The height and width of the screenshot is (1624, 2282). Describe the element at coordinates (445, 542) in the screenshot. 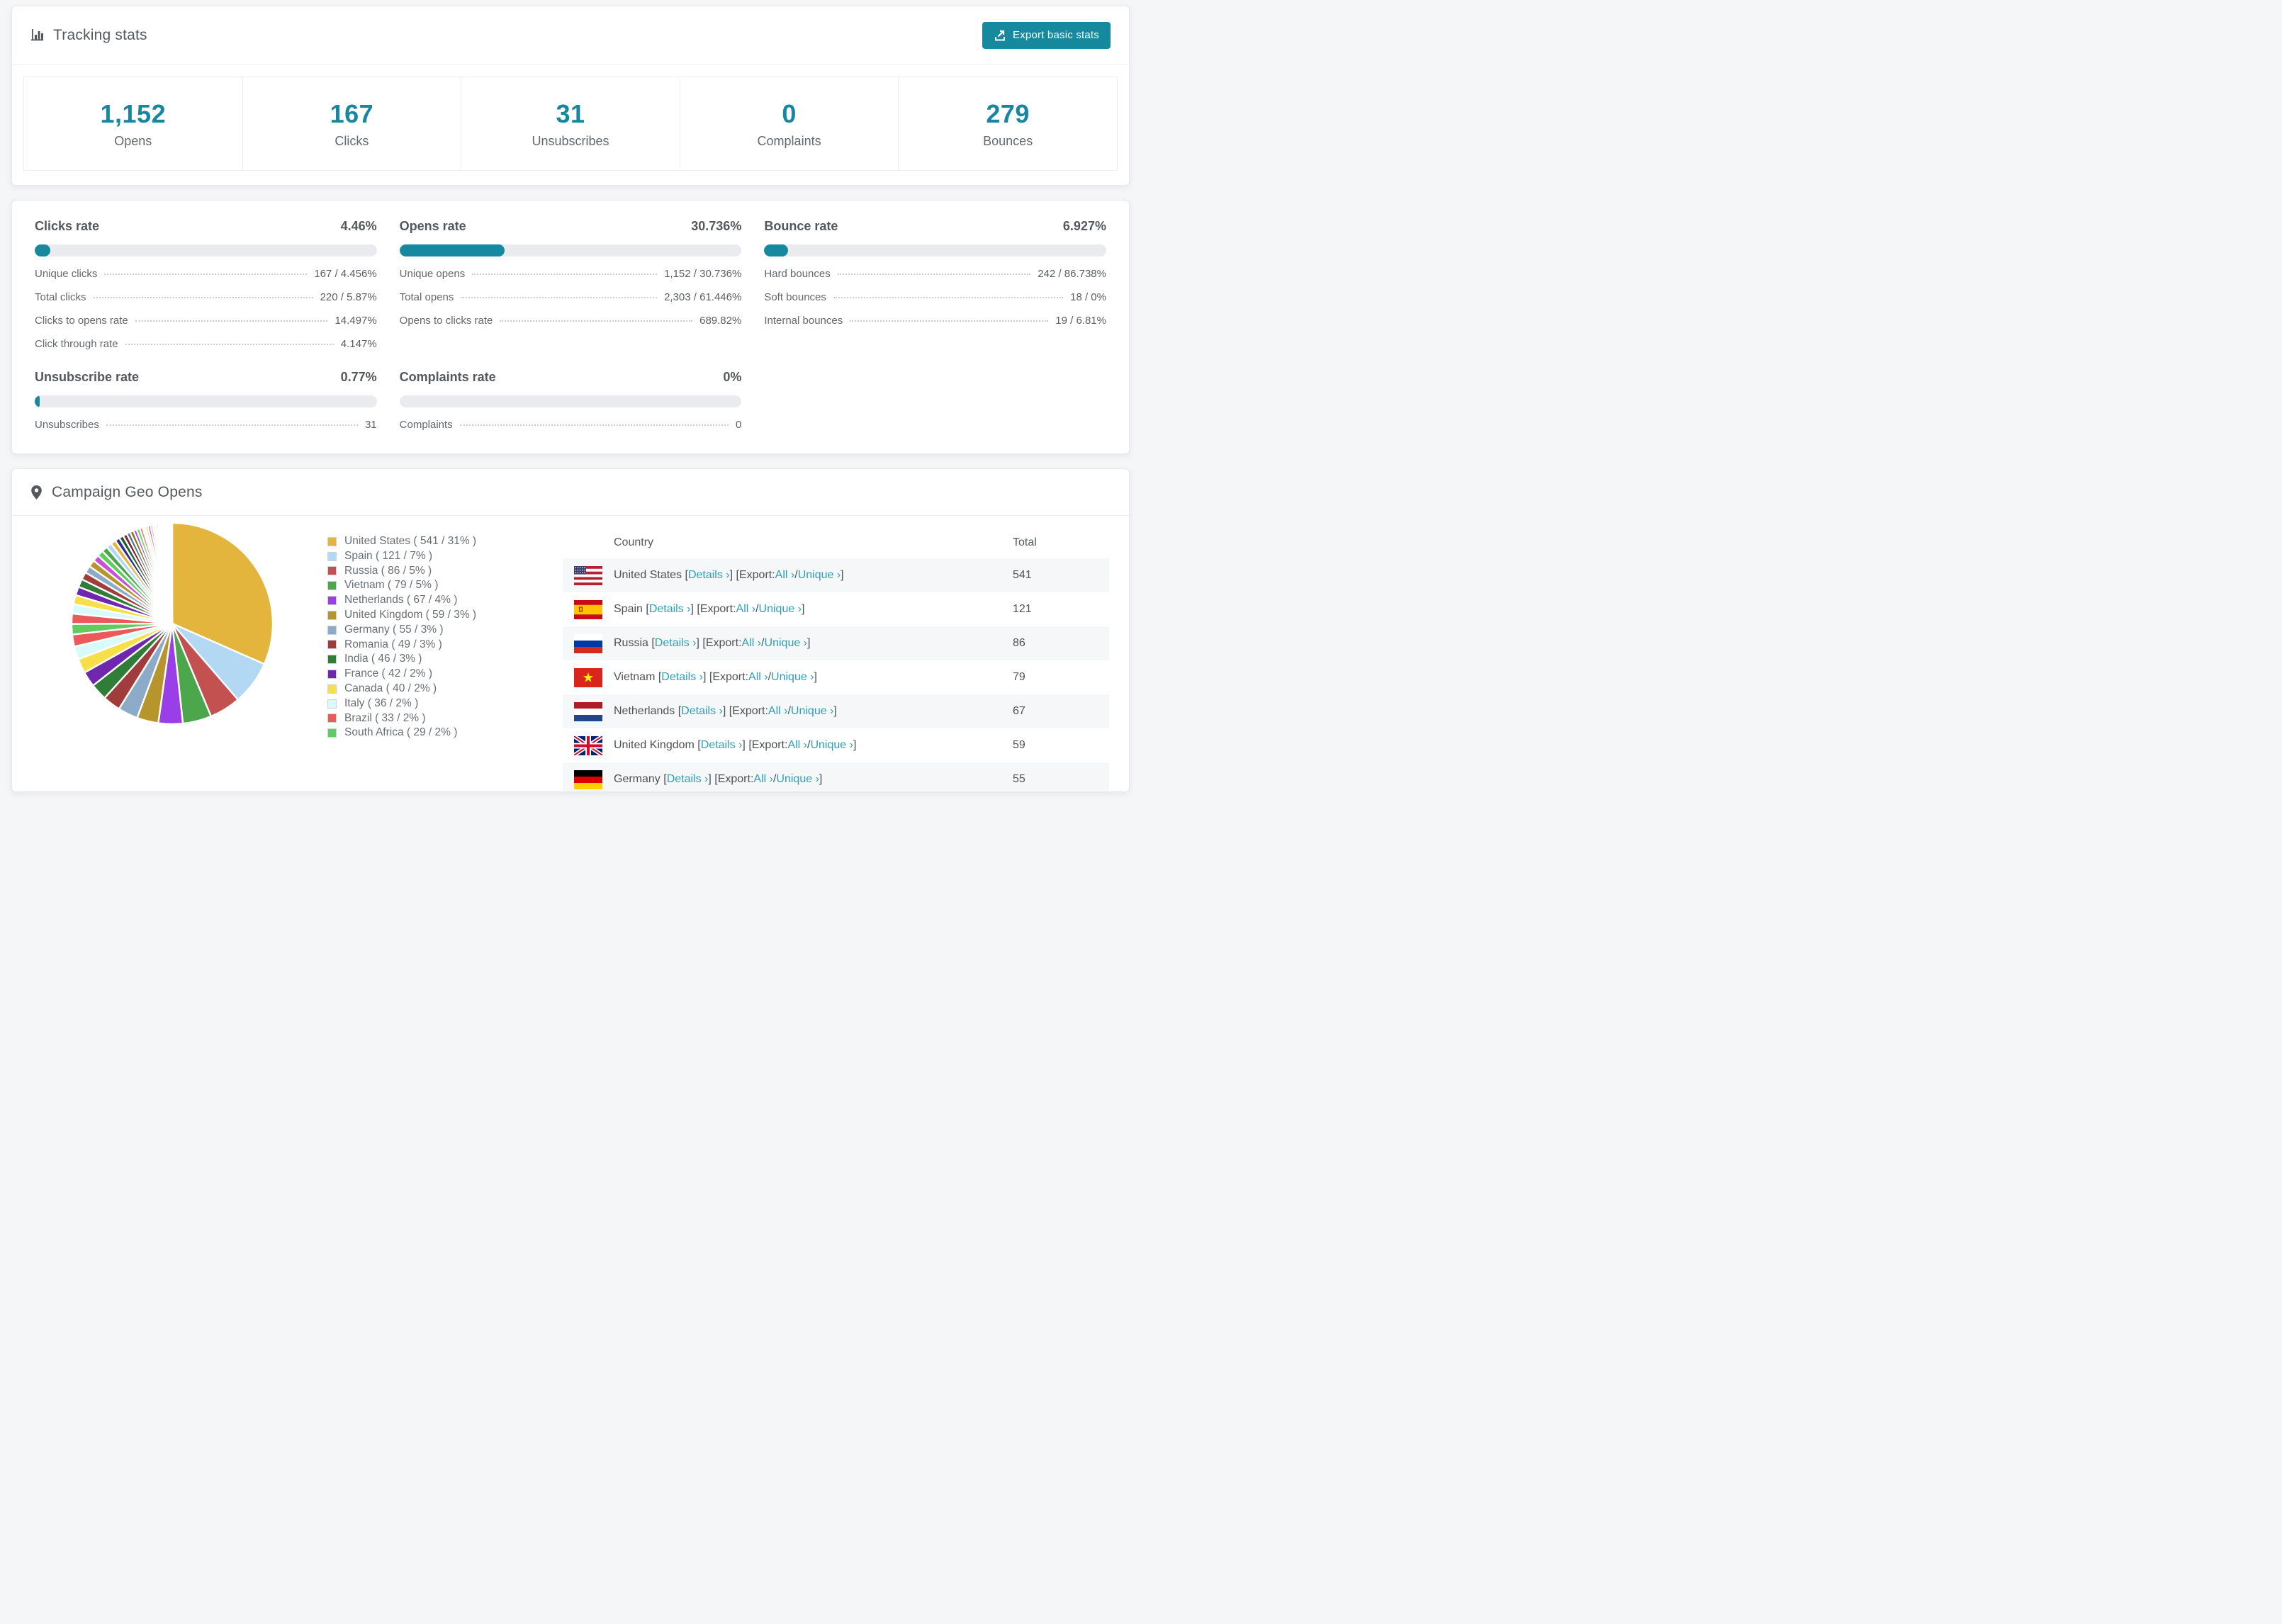

I see `legend-item: United States ( 541 / 31% )` at that location.